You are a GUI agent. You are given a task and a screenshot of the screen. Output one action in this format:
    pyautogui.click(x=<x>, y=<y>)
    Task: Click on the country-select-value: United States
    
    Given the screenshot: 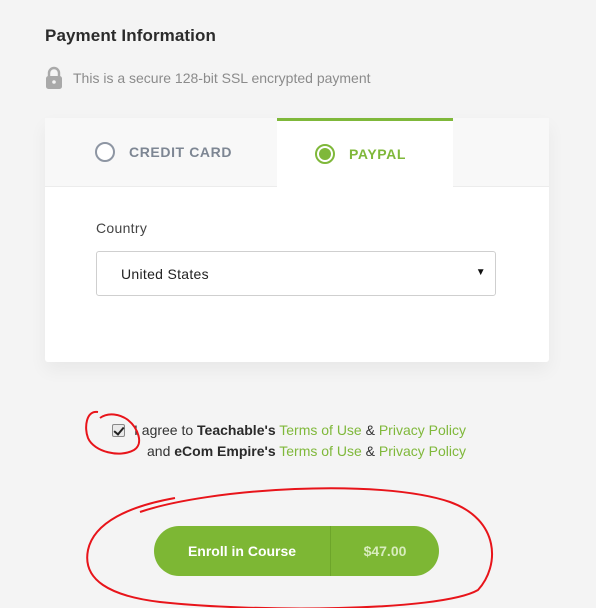 What is the action you would take?
    pyautogui.click(x=165, y=273)
    